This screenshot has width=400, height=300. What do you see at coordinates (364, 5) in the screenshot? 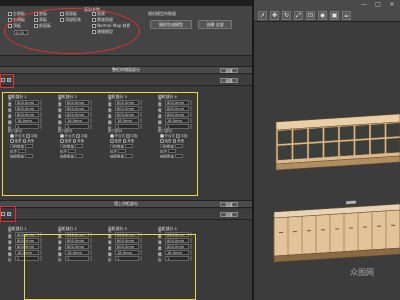
I see `minimize-icon: —` at bounding box center [364, 5].